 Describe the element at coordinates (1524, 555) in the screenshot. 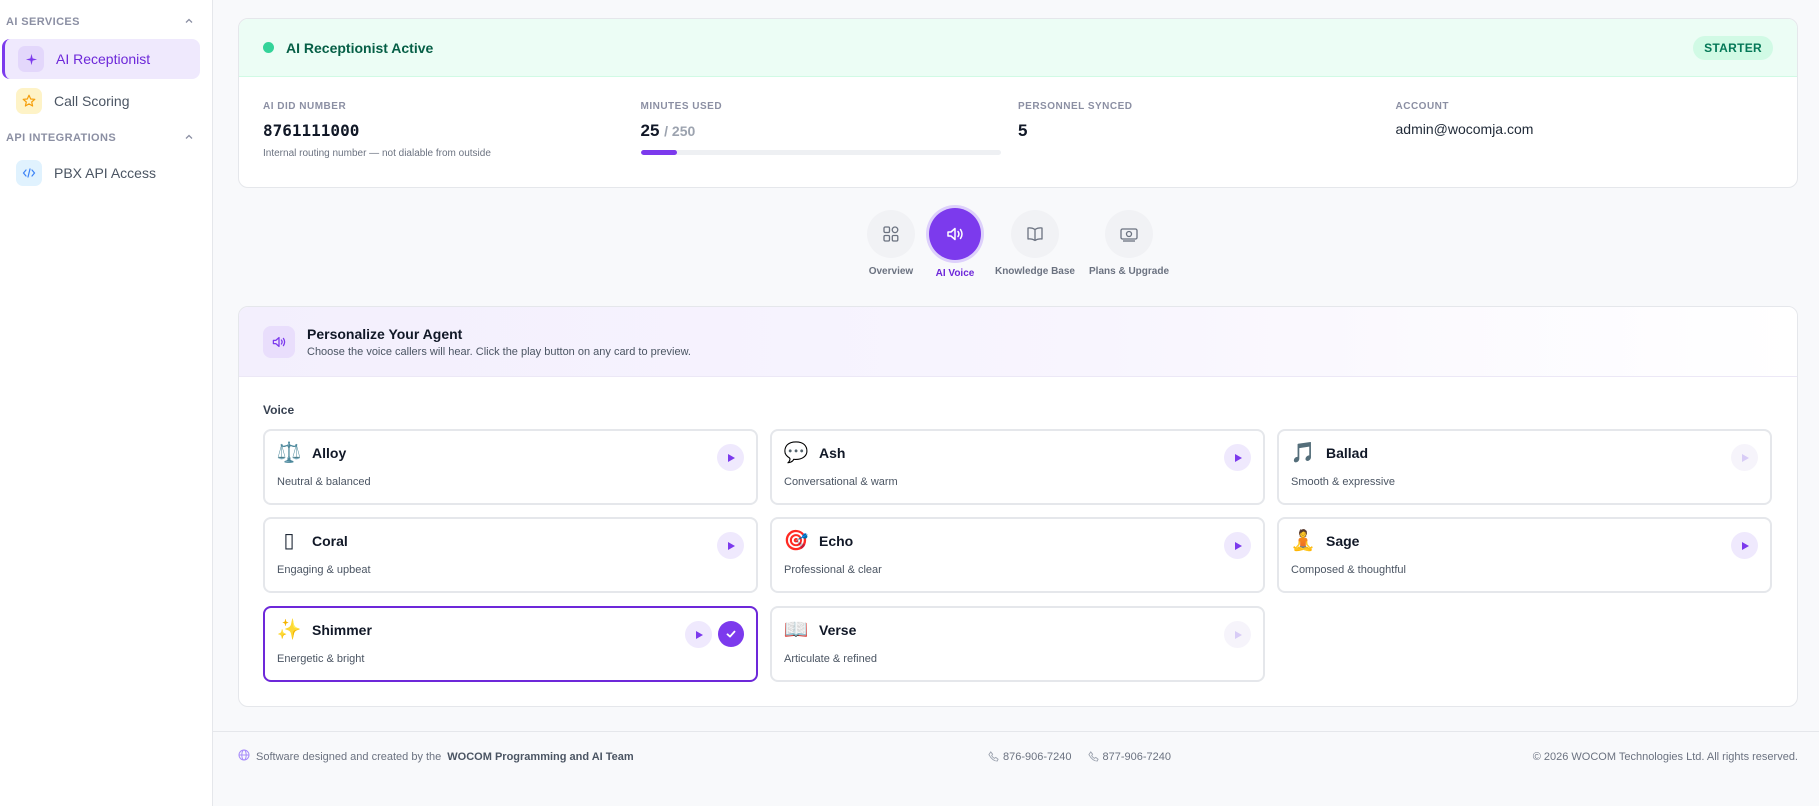

I see `voice-card-sage: 🧘 Sage Composed & thoughtful` at that location.